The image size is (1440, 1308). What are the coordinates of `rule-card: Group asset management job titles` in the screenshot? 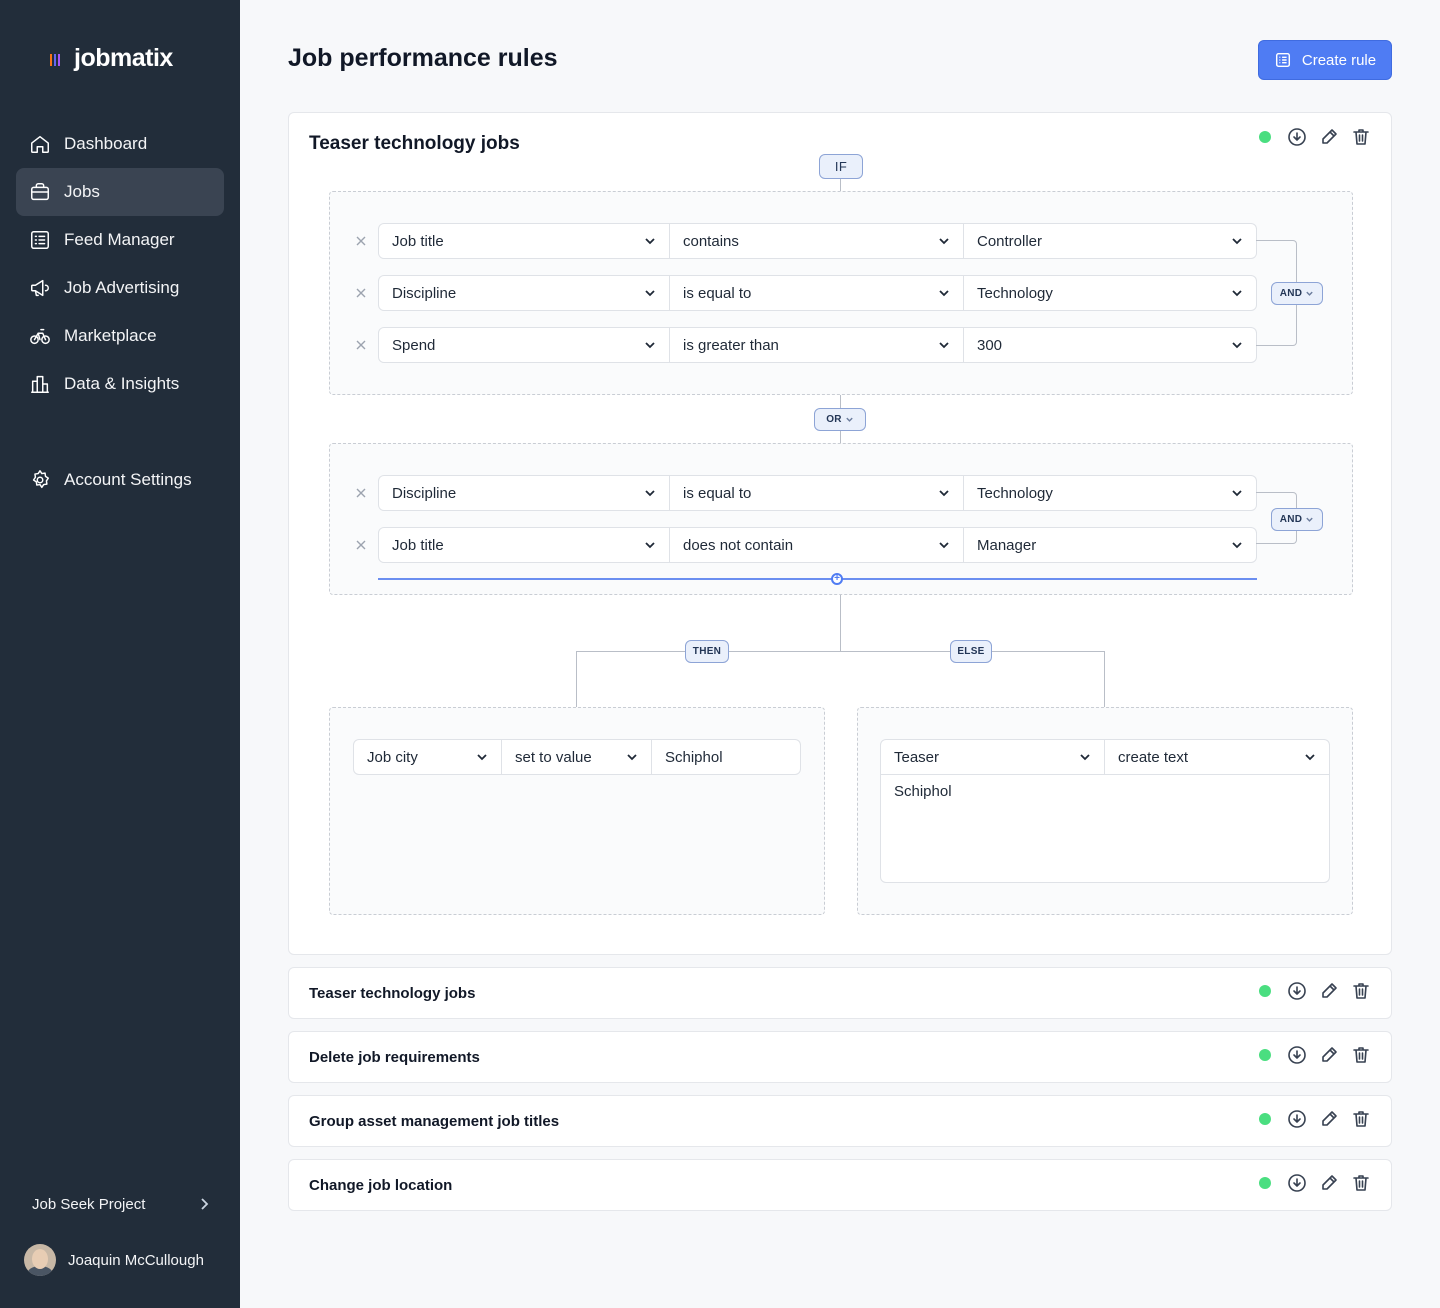 It's located at (840, 1121).